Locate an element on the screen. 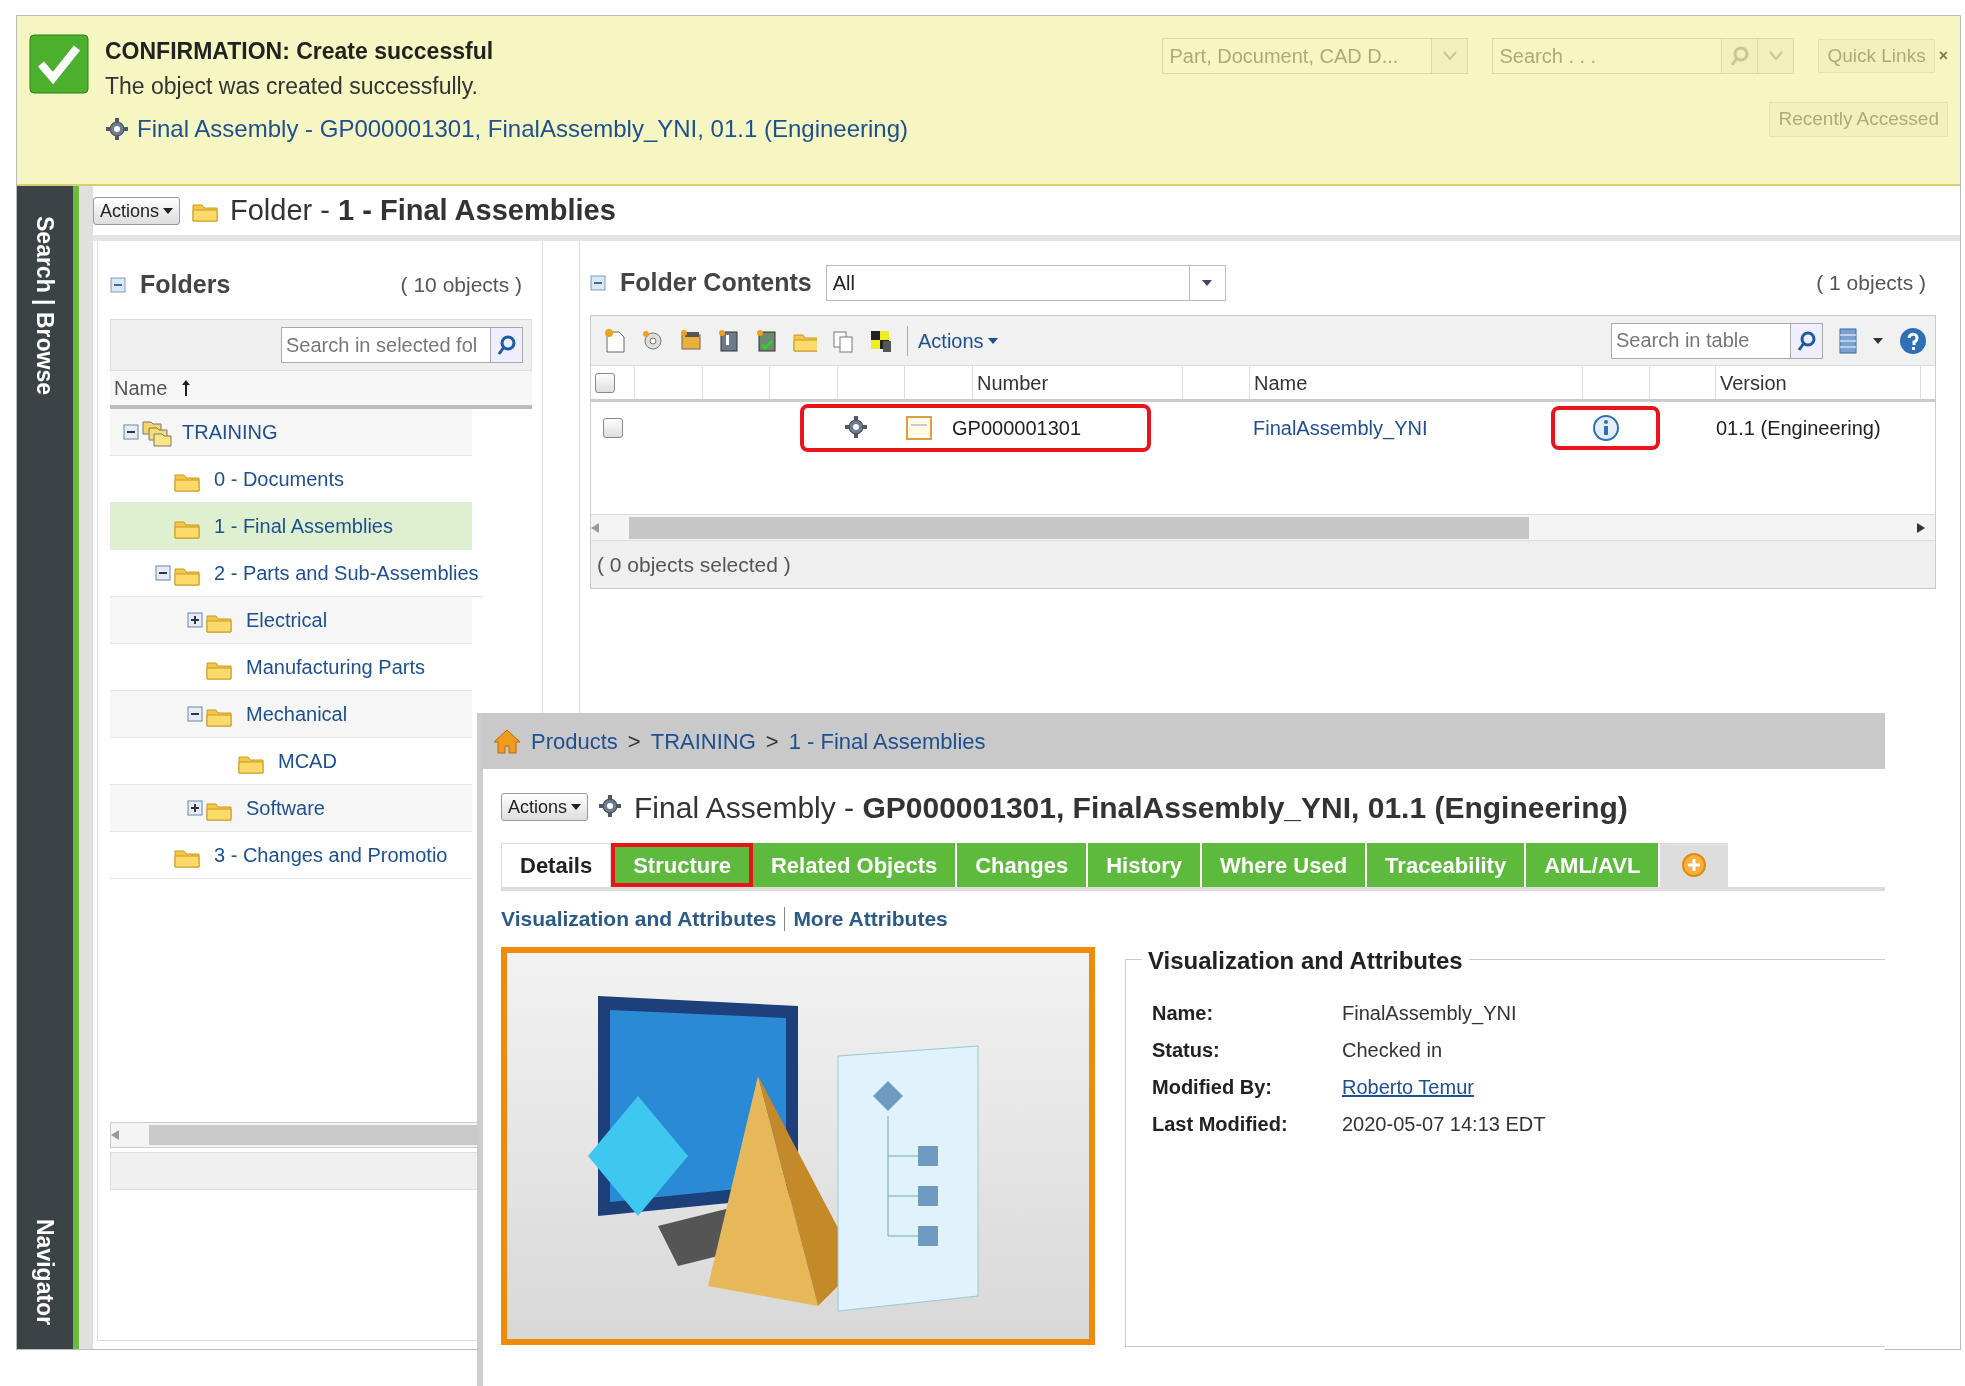 The width and height of the screenshot is (1965, 1386). breadcrumb-link: 1 - Final Assemblies is located at coordinates (887, 741).